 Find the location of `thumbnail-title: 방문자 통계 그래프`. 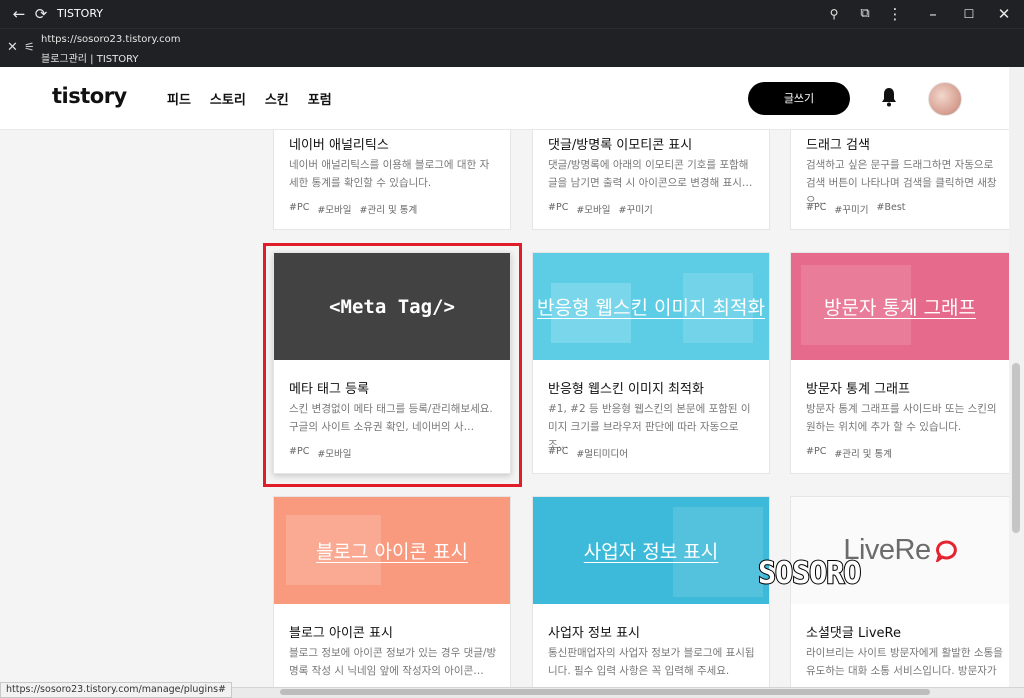

thumbnail-title: 방문자 통계 그래프 is located at coordinates (900, 308).